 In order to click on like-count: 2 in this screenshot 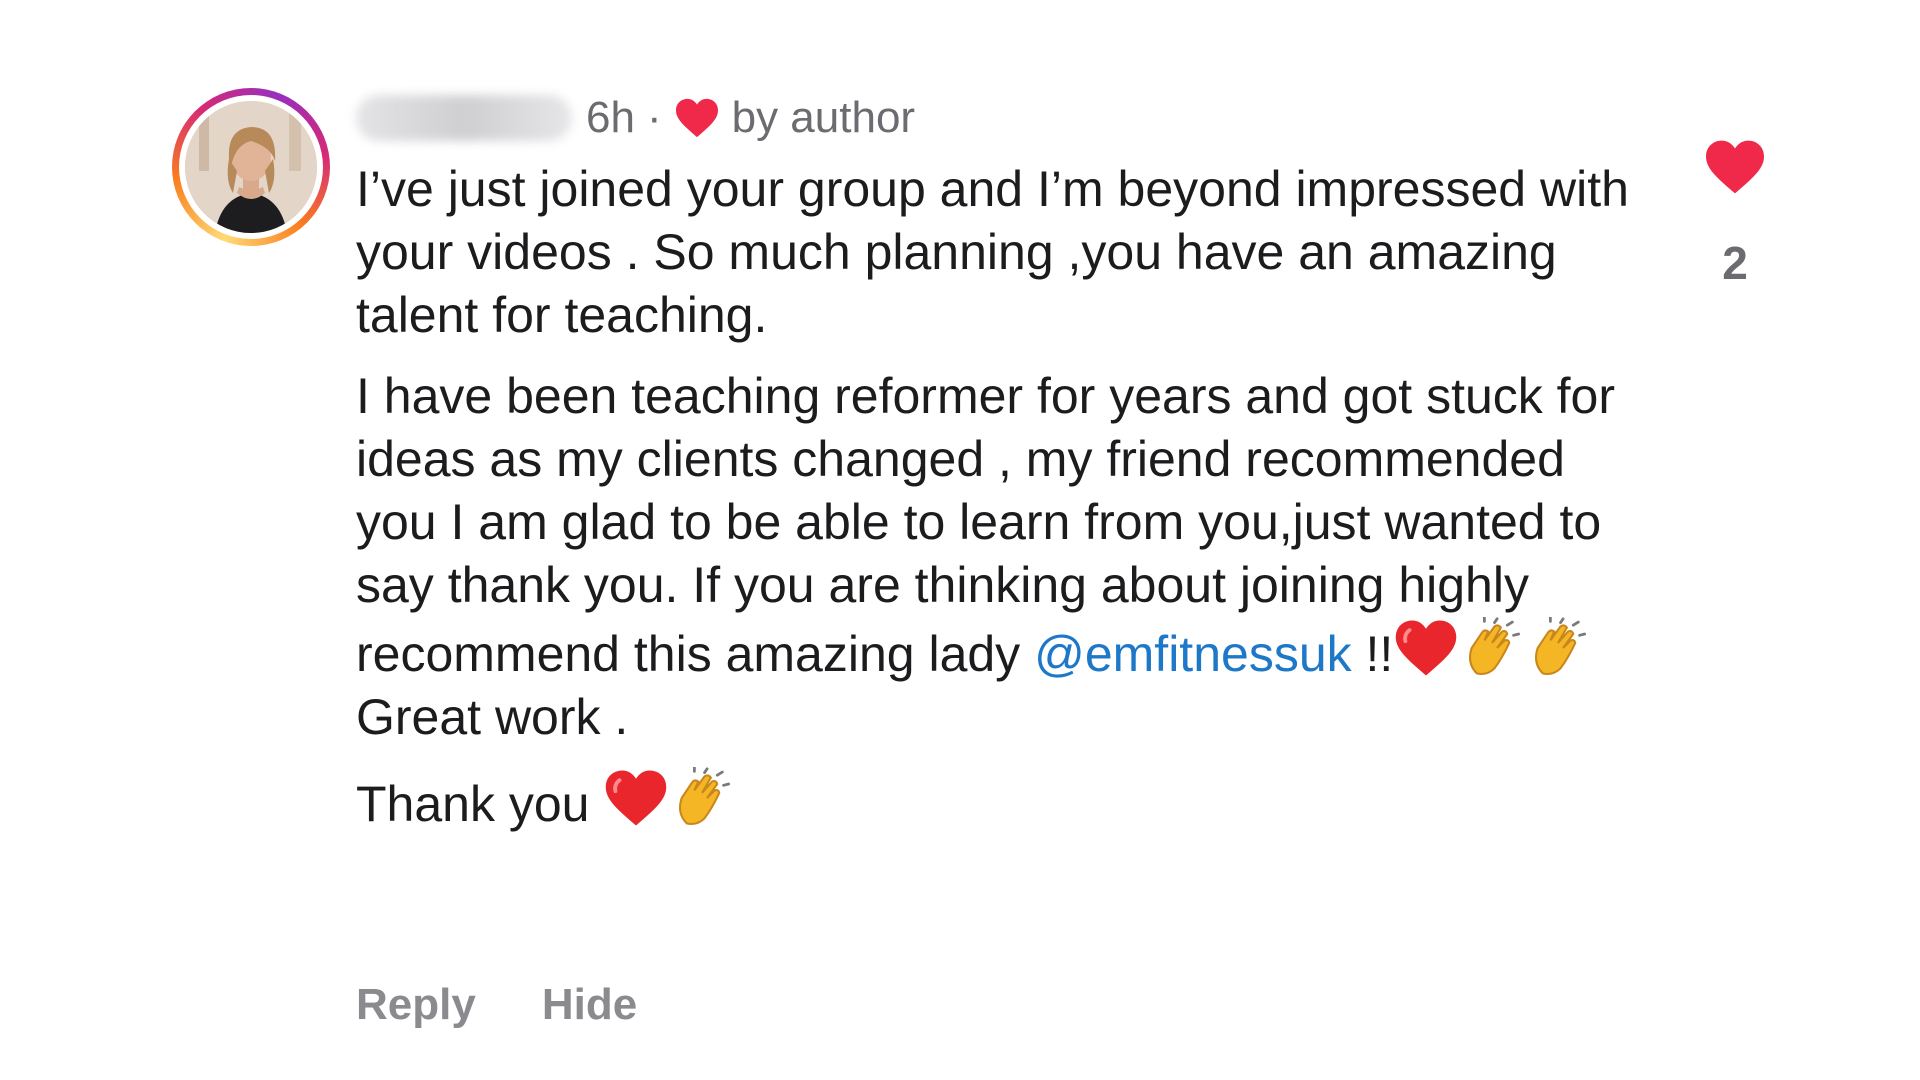, I will do `click(1735, 263)`.